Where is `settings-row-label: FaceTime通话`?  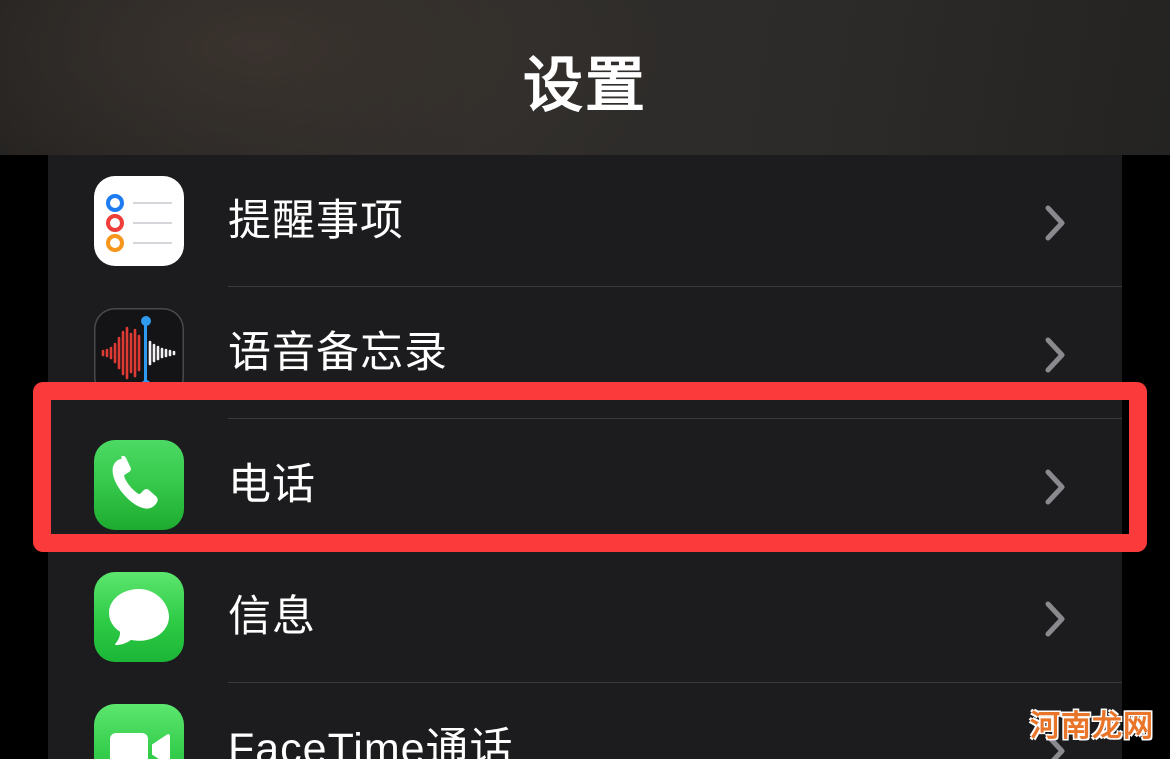
settings-row-label: FaceTime通话 is located at coordinates (371, 742).